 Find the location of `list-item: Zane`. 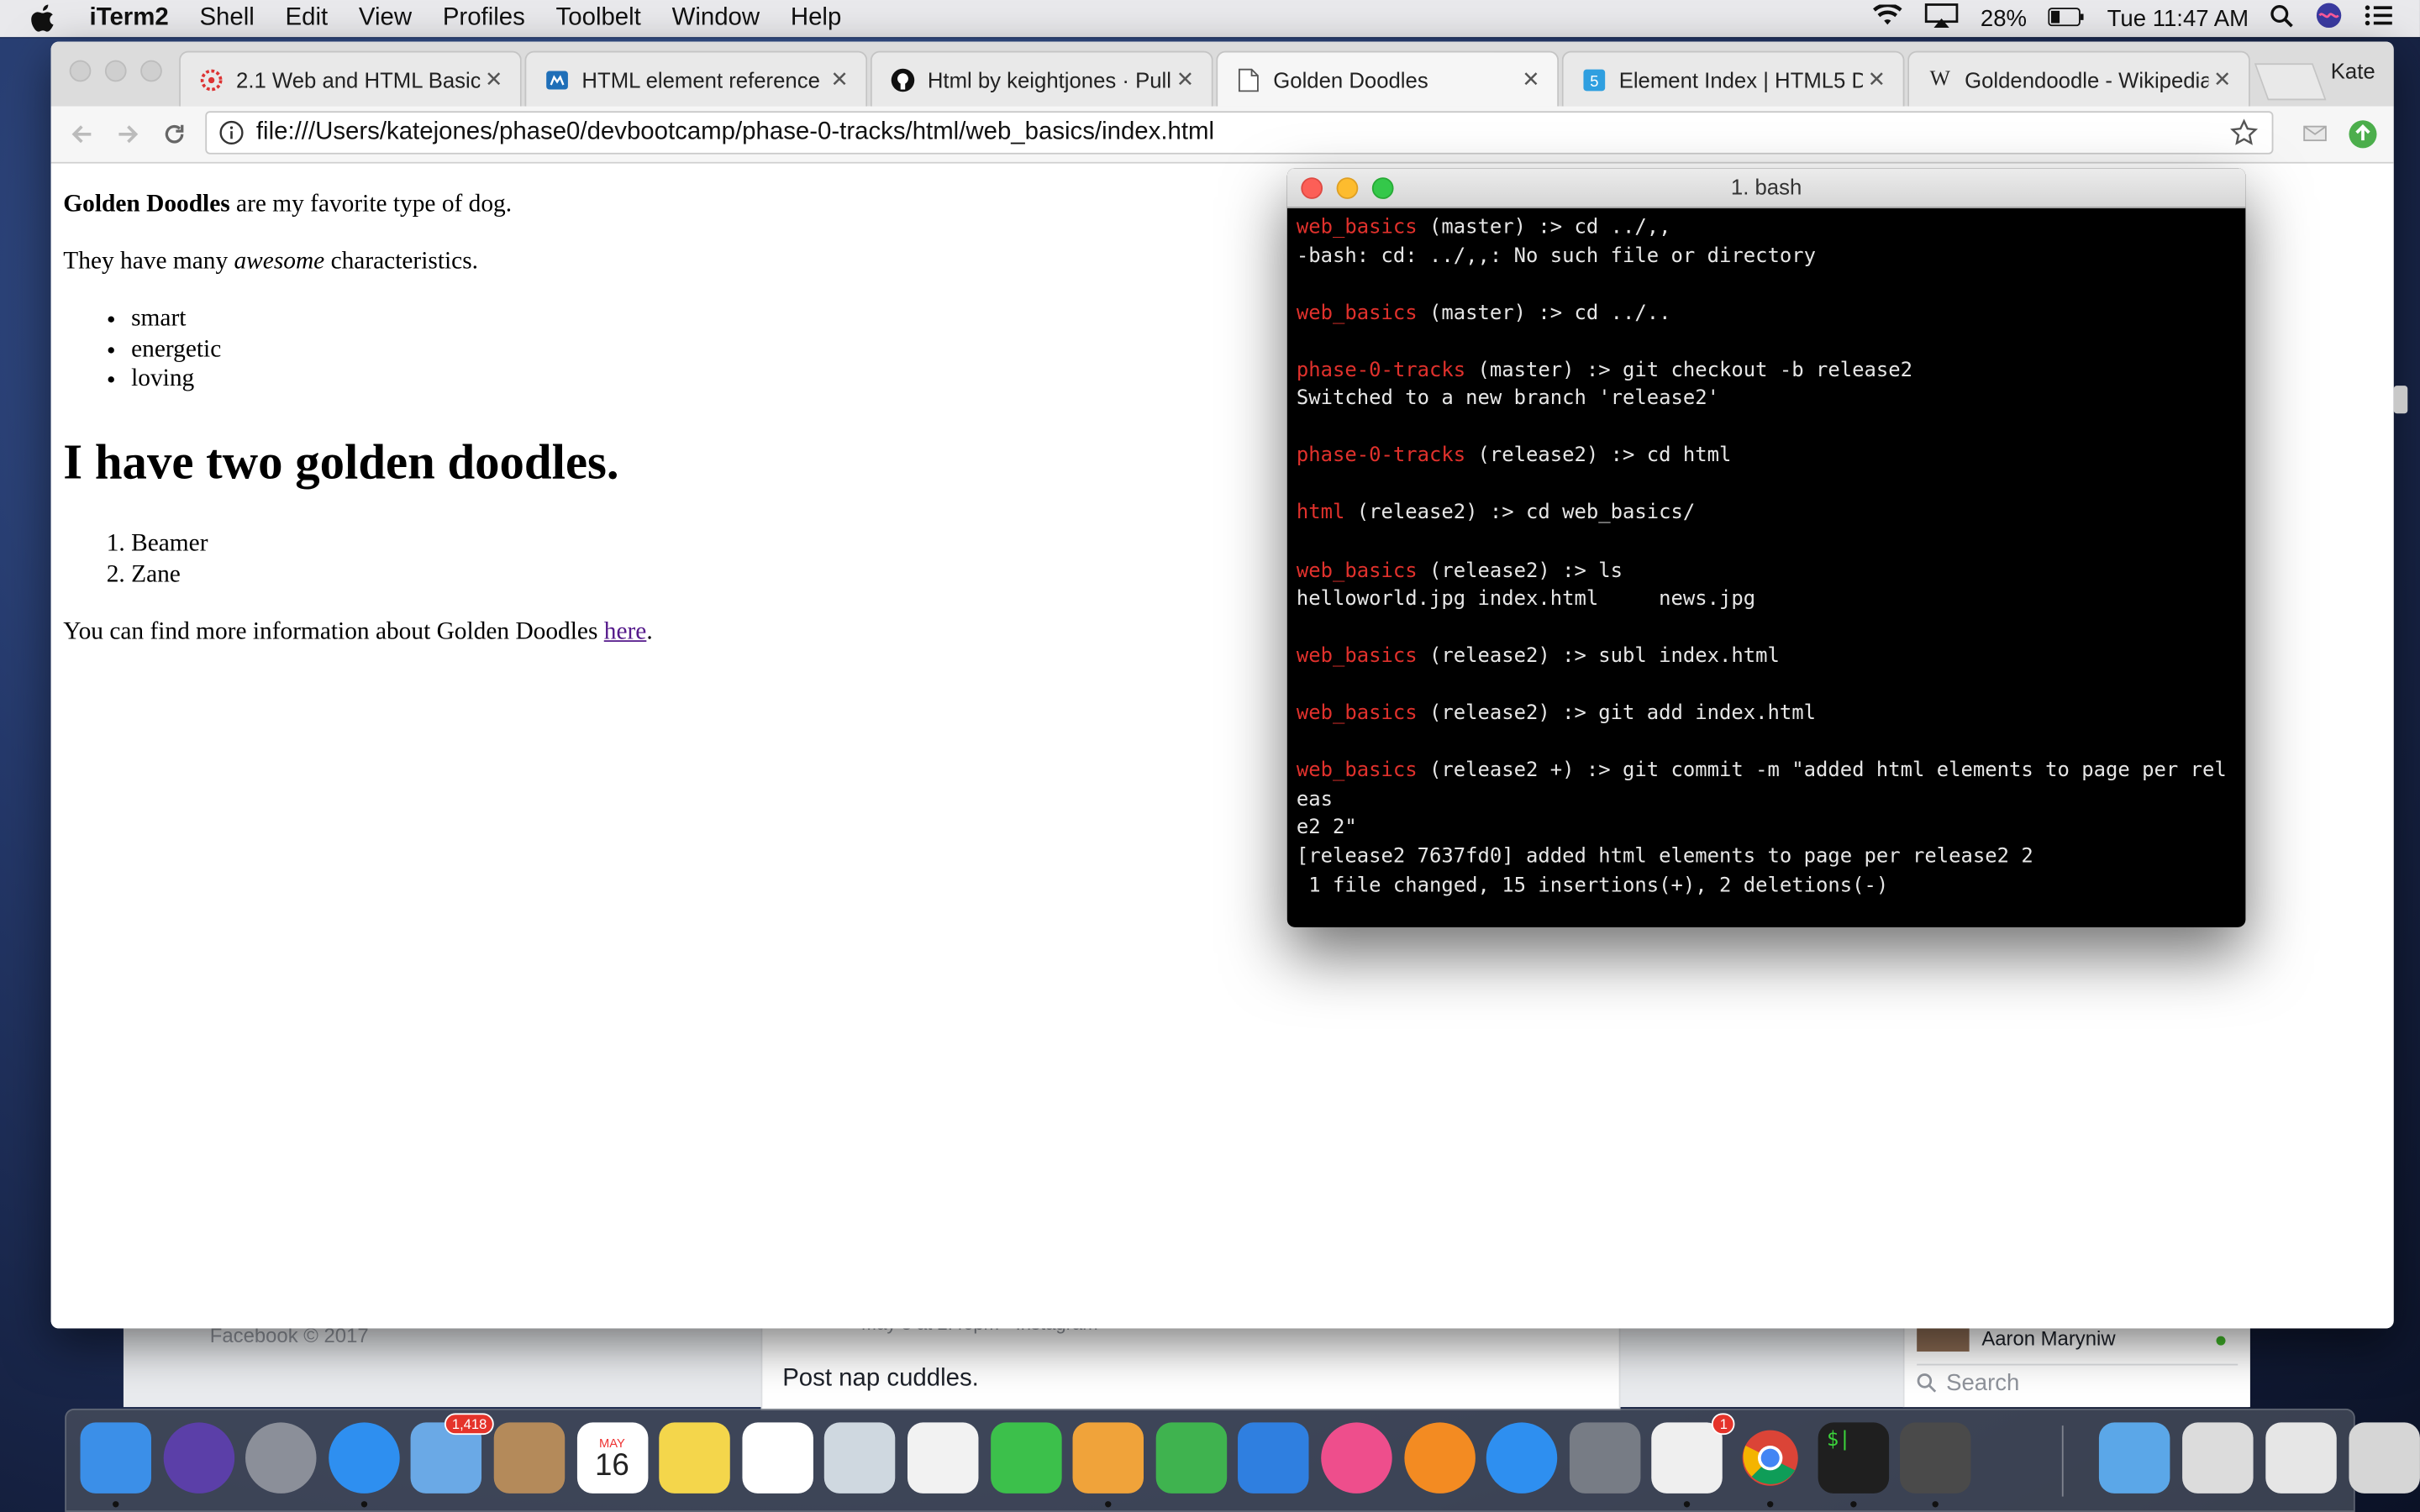

list-item: Zane is located at coordinates (169, 574).